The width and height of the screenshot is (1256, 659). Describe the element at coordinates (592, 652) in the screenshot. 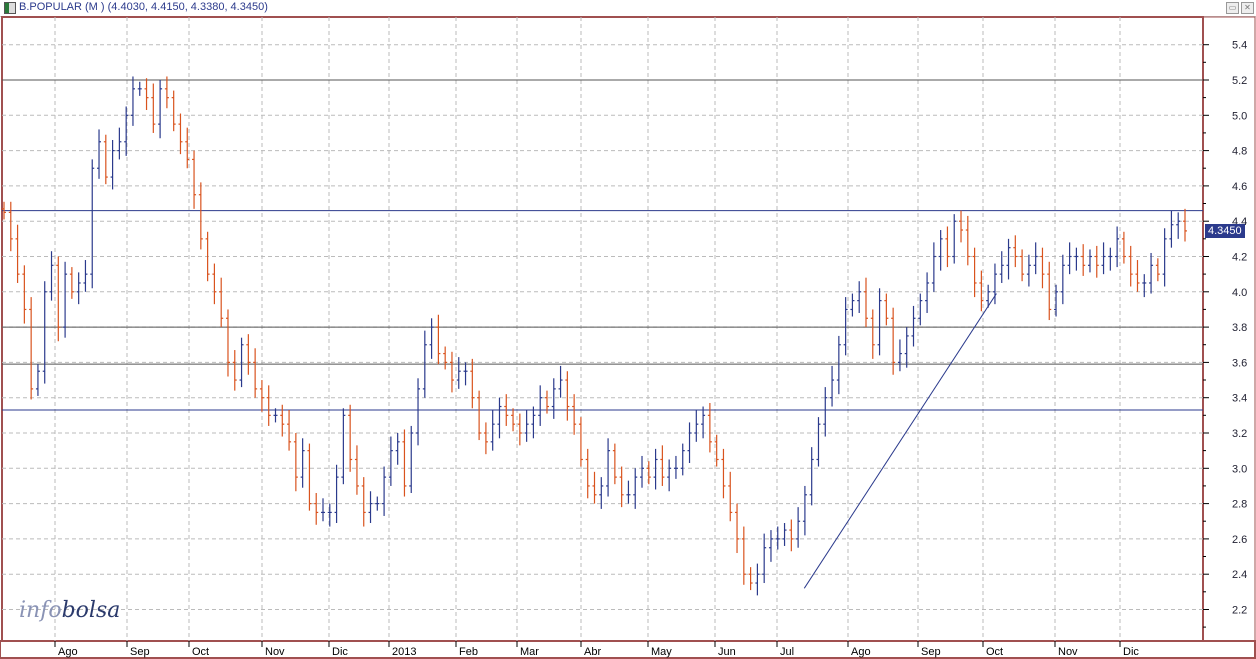

I see `x-tick-label: Abr` at that location.